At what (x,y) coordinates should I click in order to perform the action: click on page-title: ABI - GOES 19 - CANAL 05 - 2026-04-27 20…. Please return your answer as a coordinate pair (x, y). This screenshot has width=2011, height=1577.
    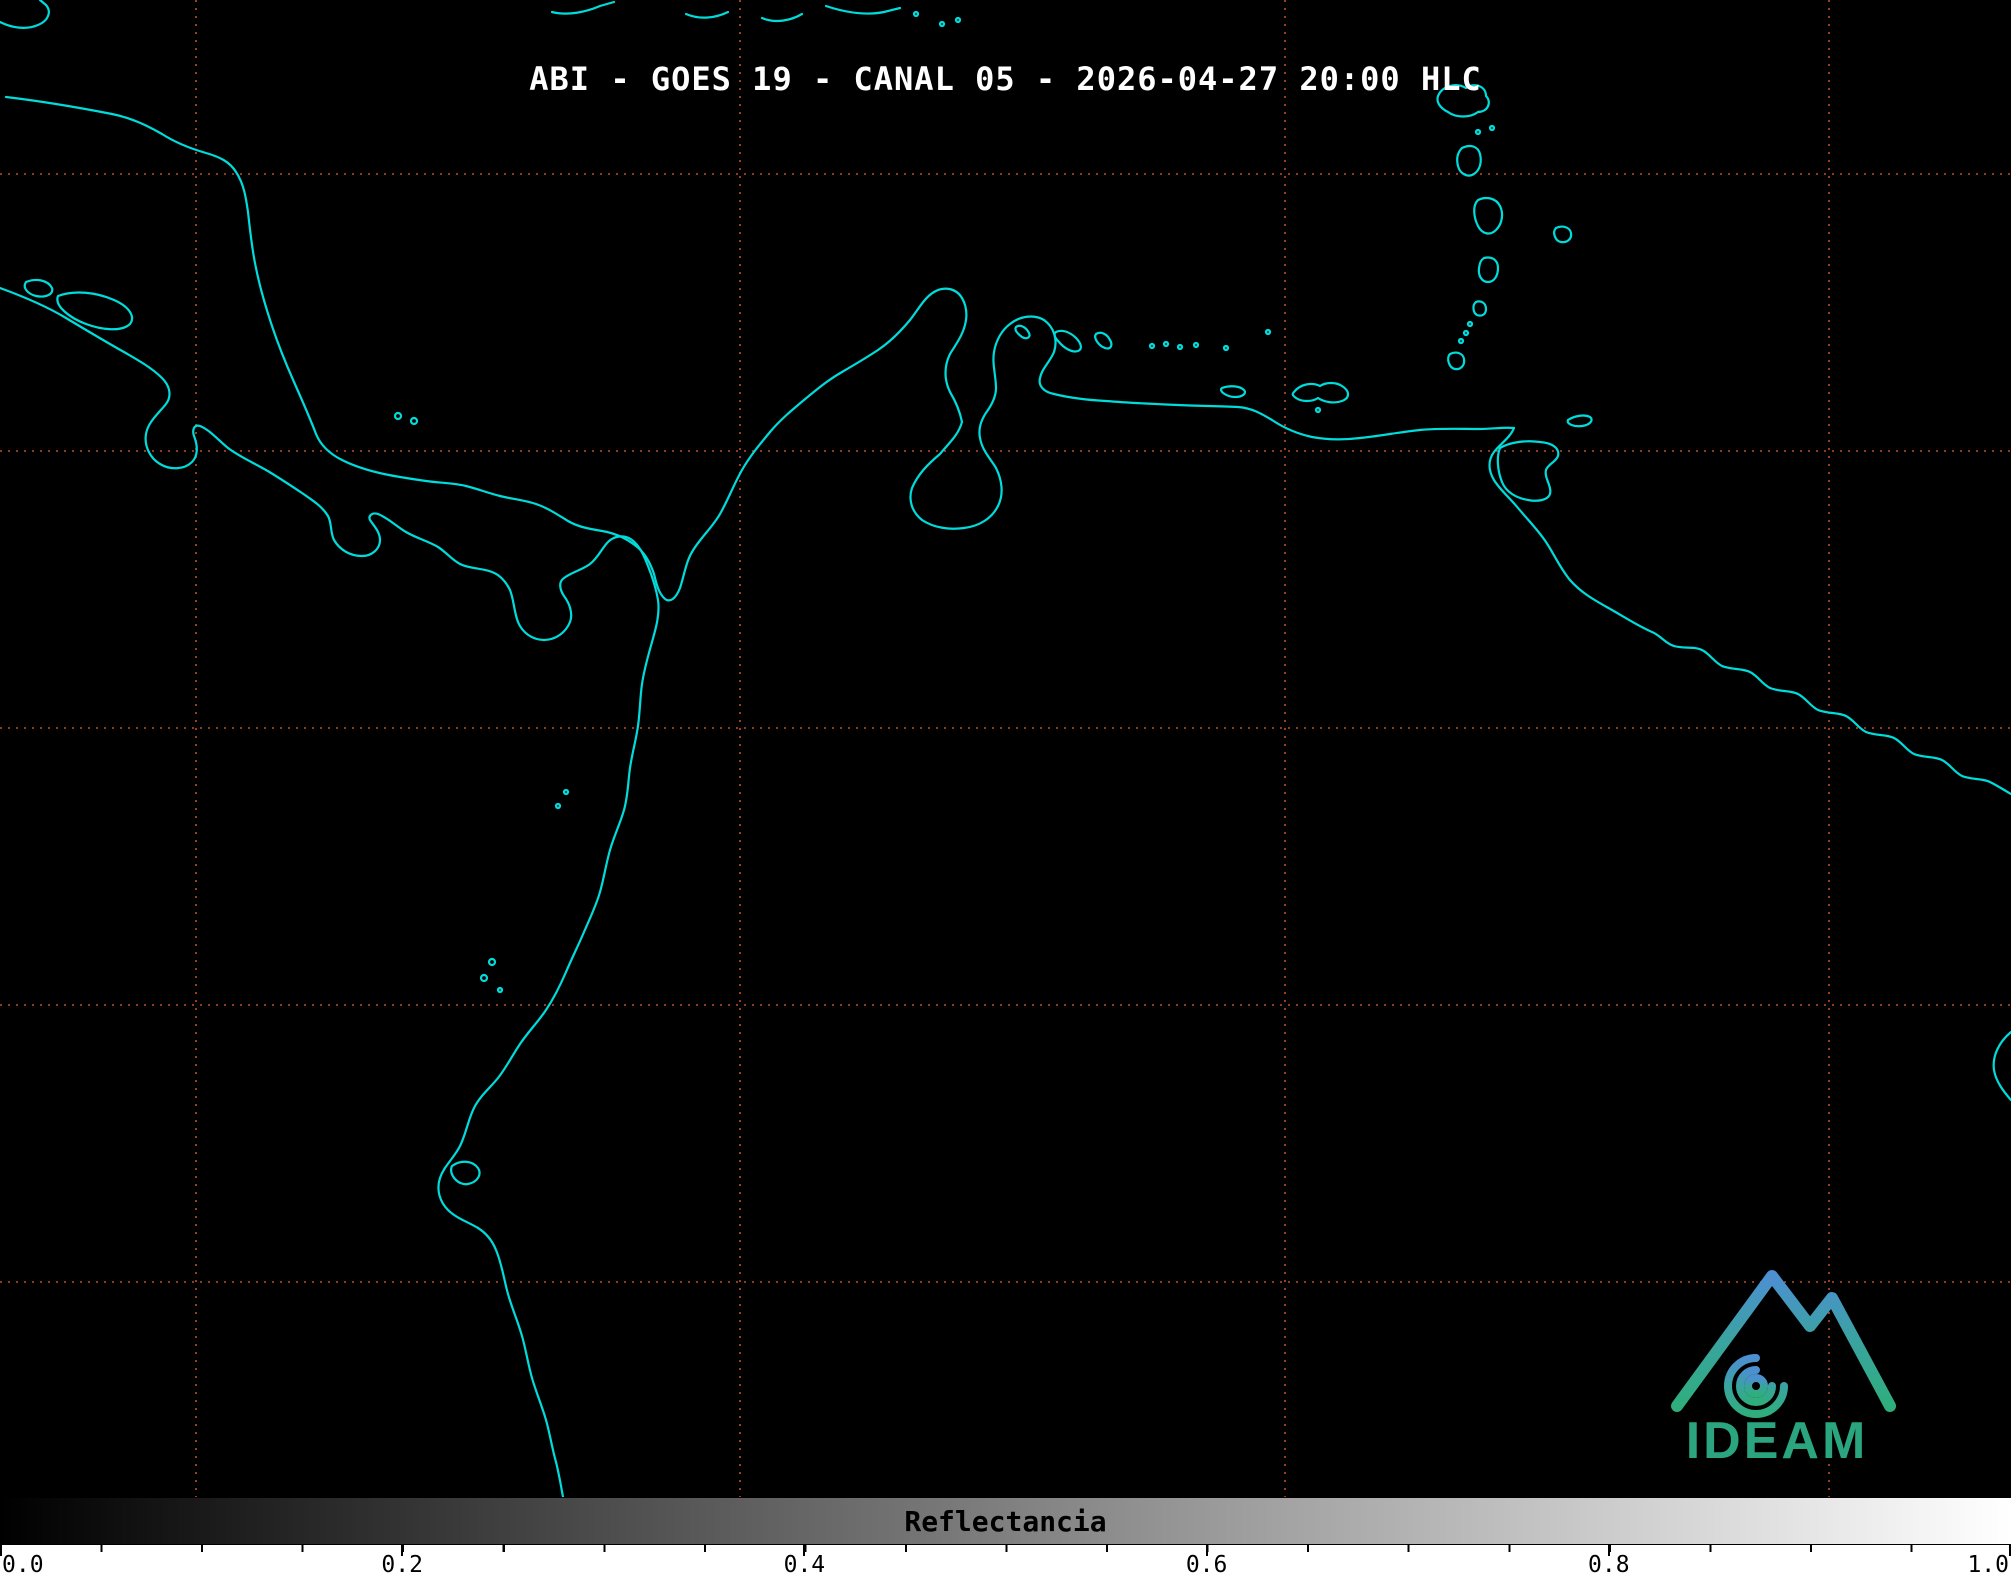
    Looking at the image, I should click on (1005, 79).